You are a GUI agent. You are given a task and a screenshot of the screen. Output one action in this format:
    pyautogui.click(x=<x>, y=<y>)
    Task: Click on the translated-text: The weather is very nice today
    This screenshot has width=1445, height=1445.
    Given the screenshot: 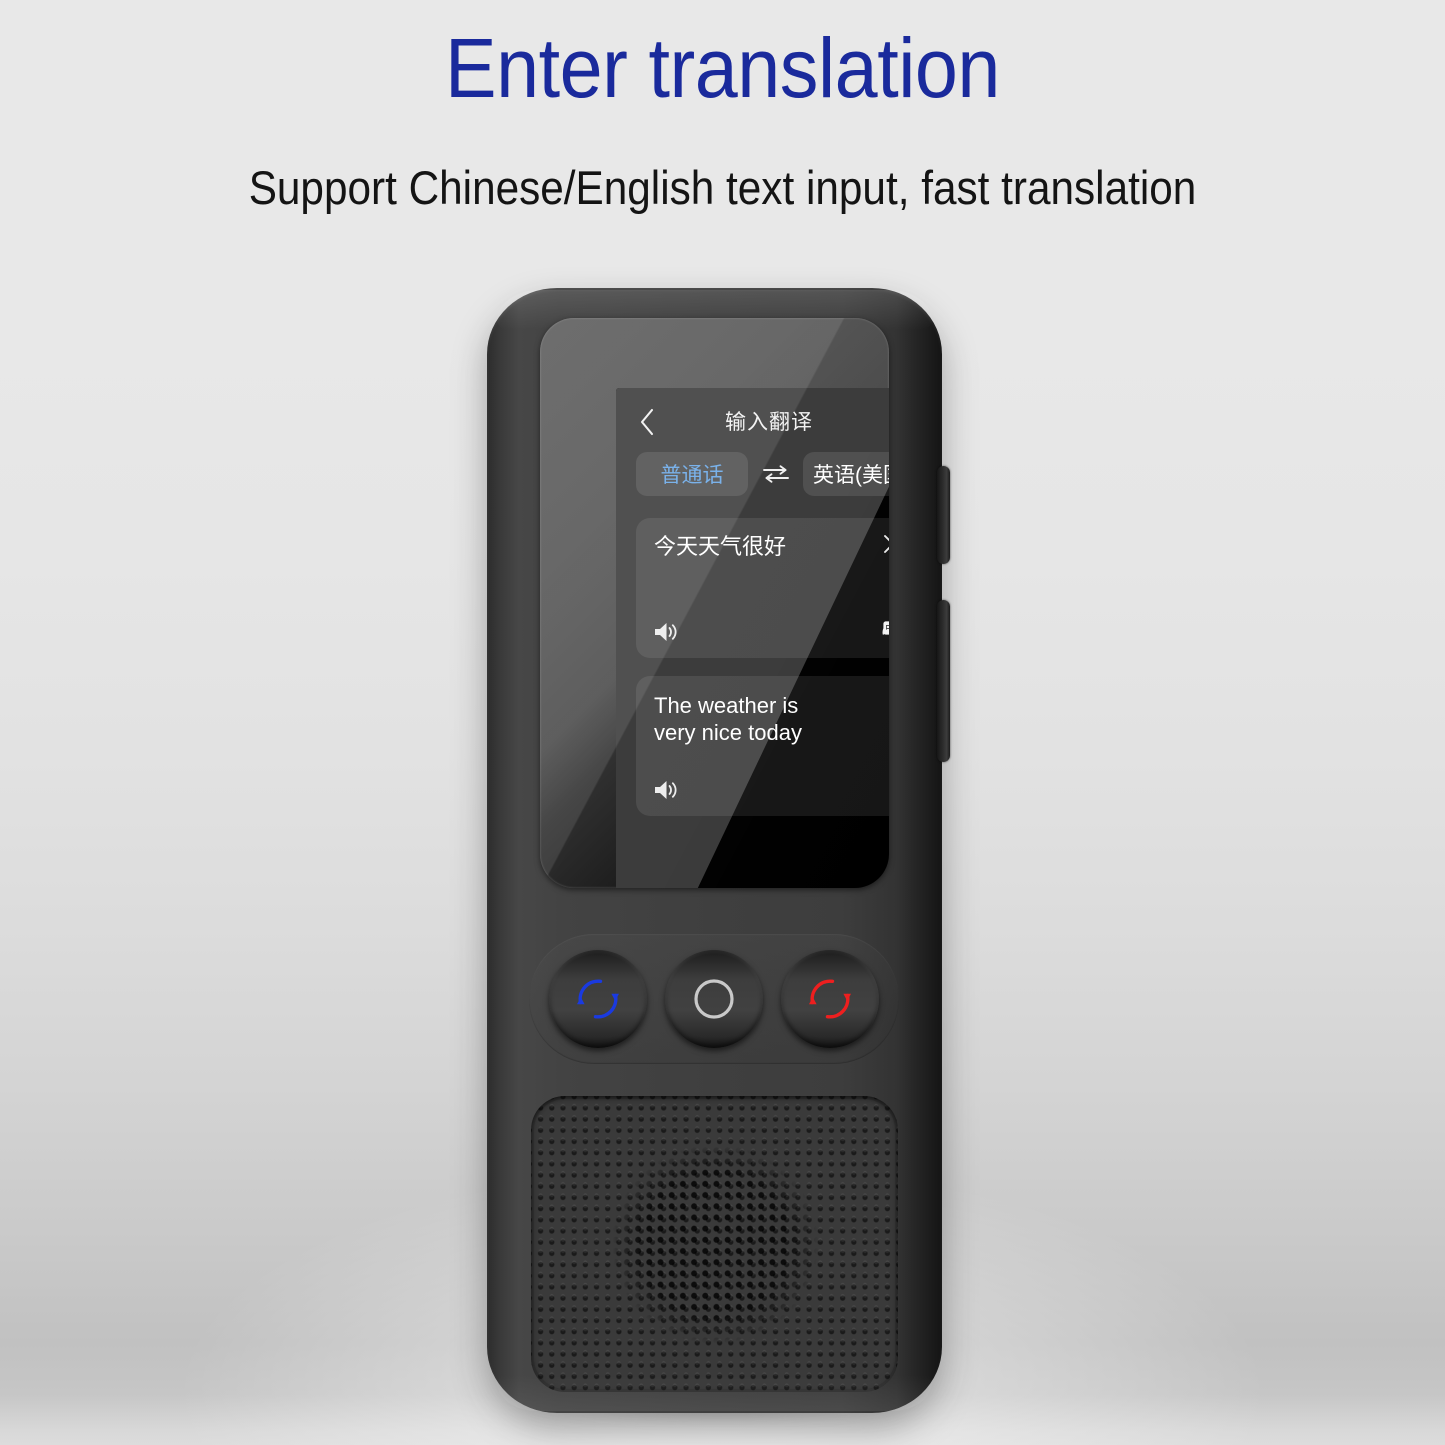 What is the action you would take?
    pyautogui.click(x=728, y=719)
    